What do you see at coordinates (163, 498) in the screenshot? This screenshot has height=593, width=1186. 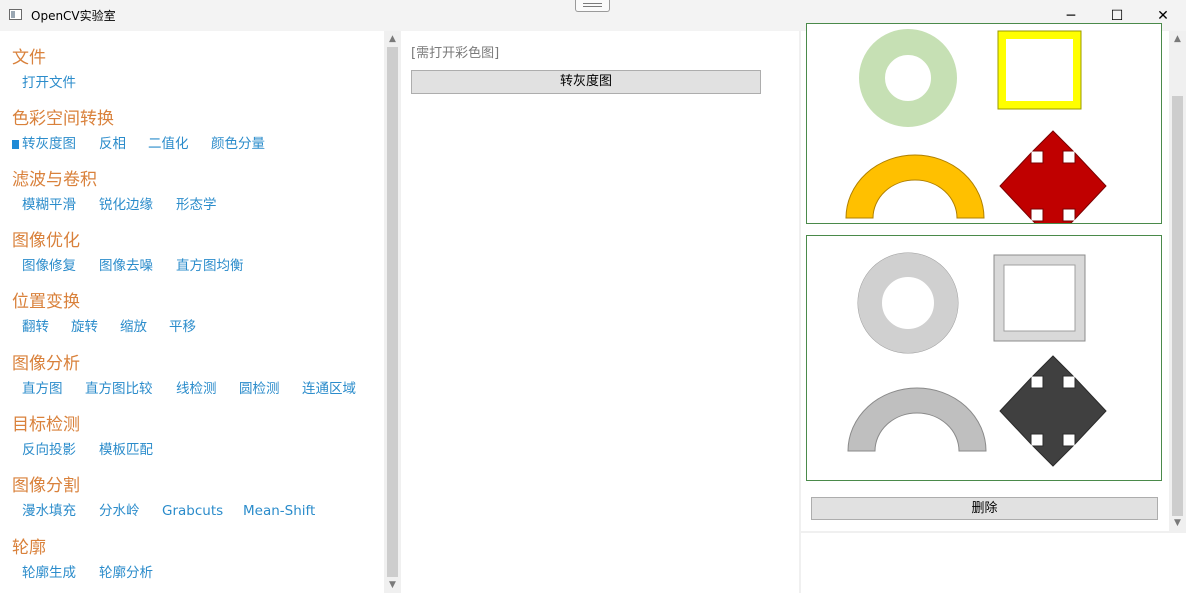 I see `section-segmentation: 图像分割 漫水填充 分水岭 Grabcuts Mean-Shift` at bounding box center [163, 498].